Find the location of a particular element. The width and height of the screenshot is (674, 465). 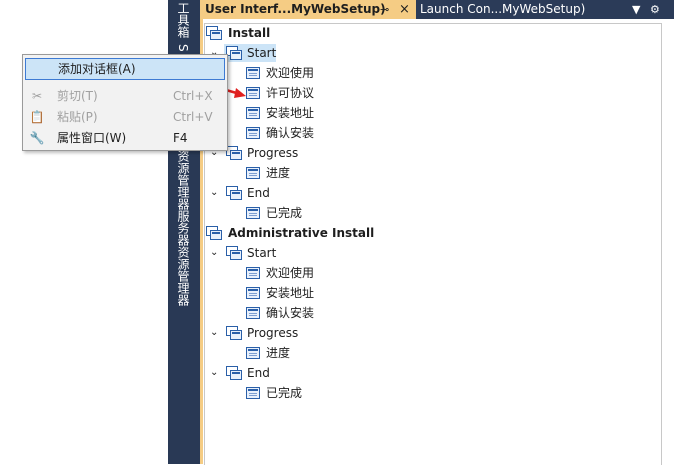

tree-admin-install: Administrative Install is located at coordinates (301, 233).